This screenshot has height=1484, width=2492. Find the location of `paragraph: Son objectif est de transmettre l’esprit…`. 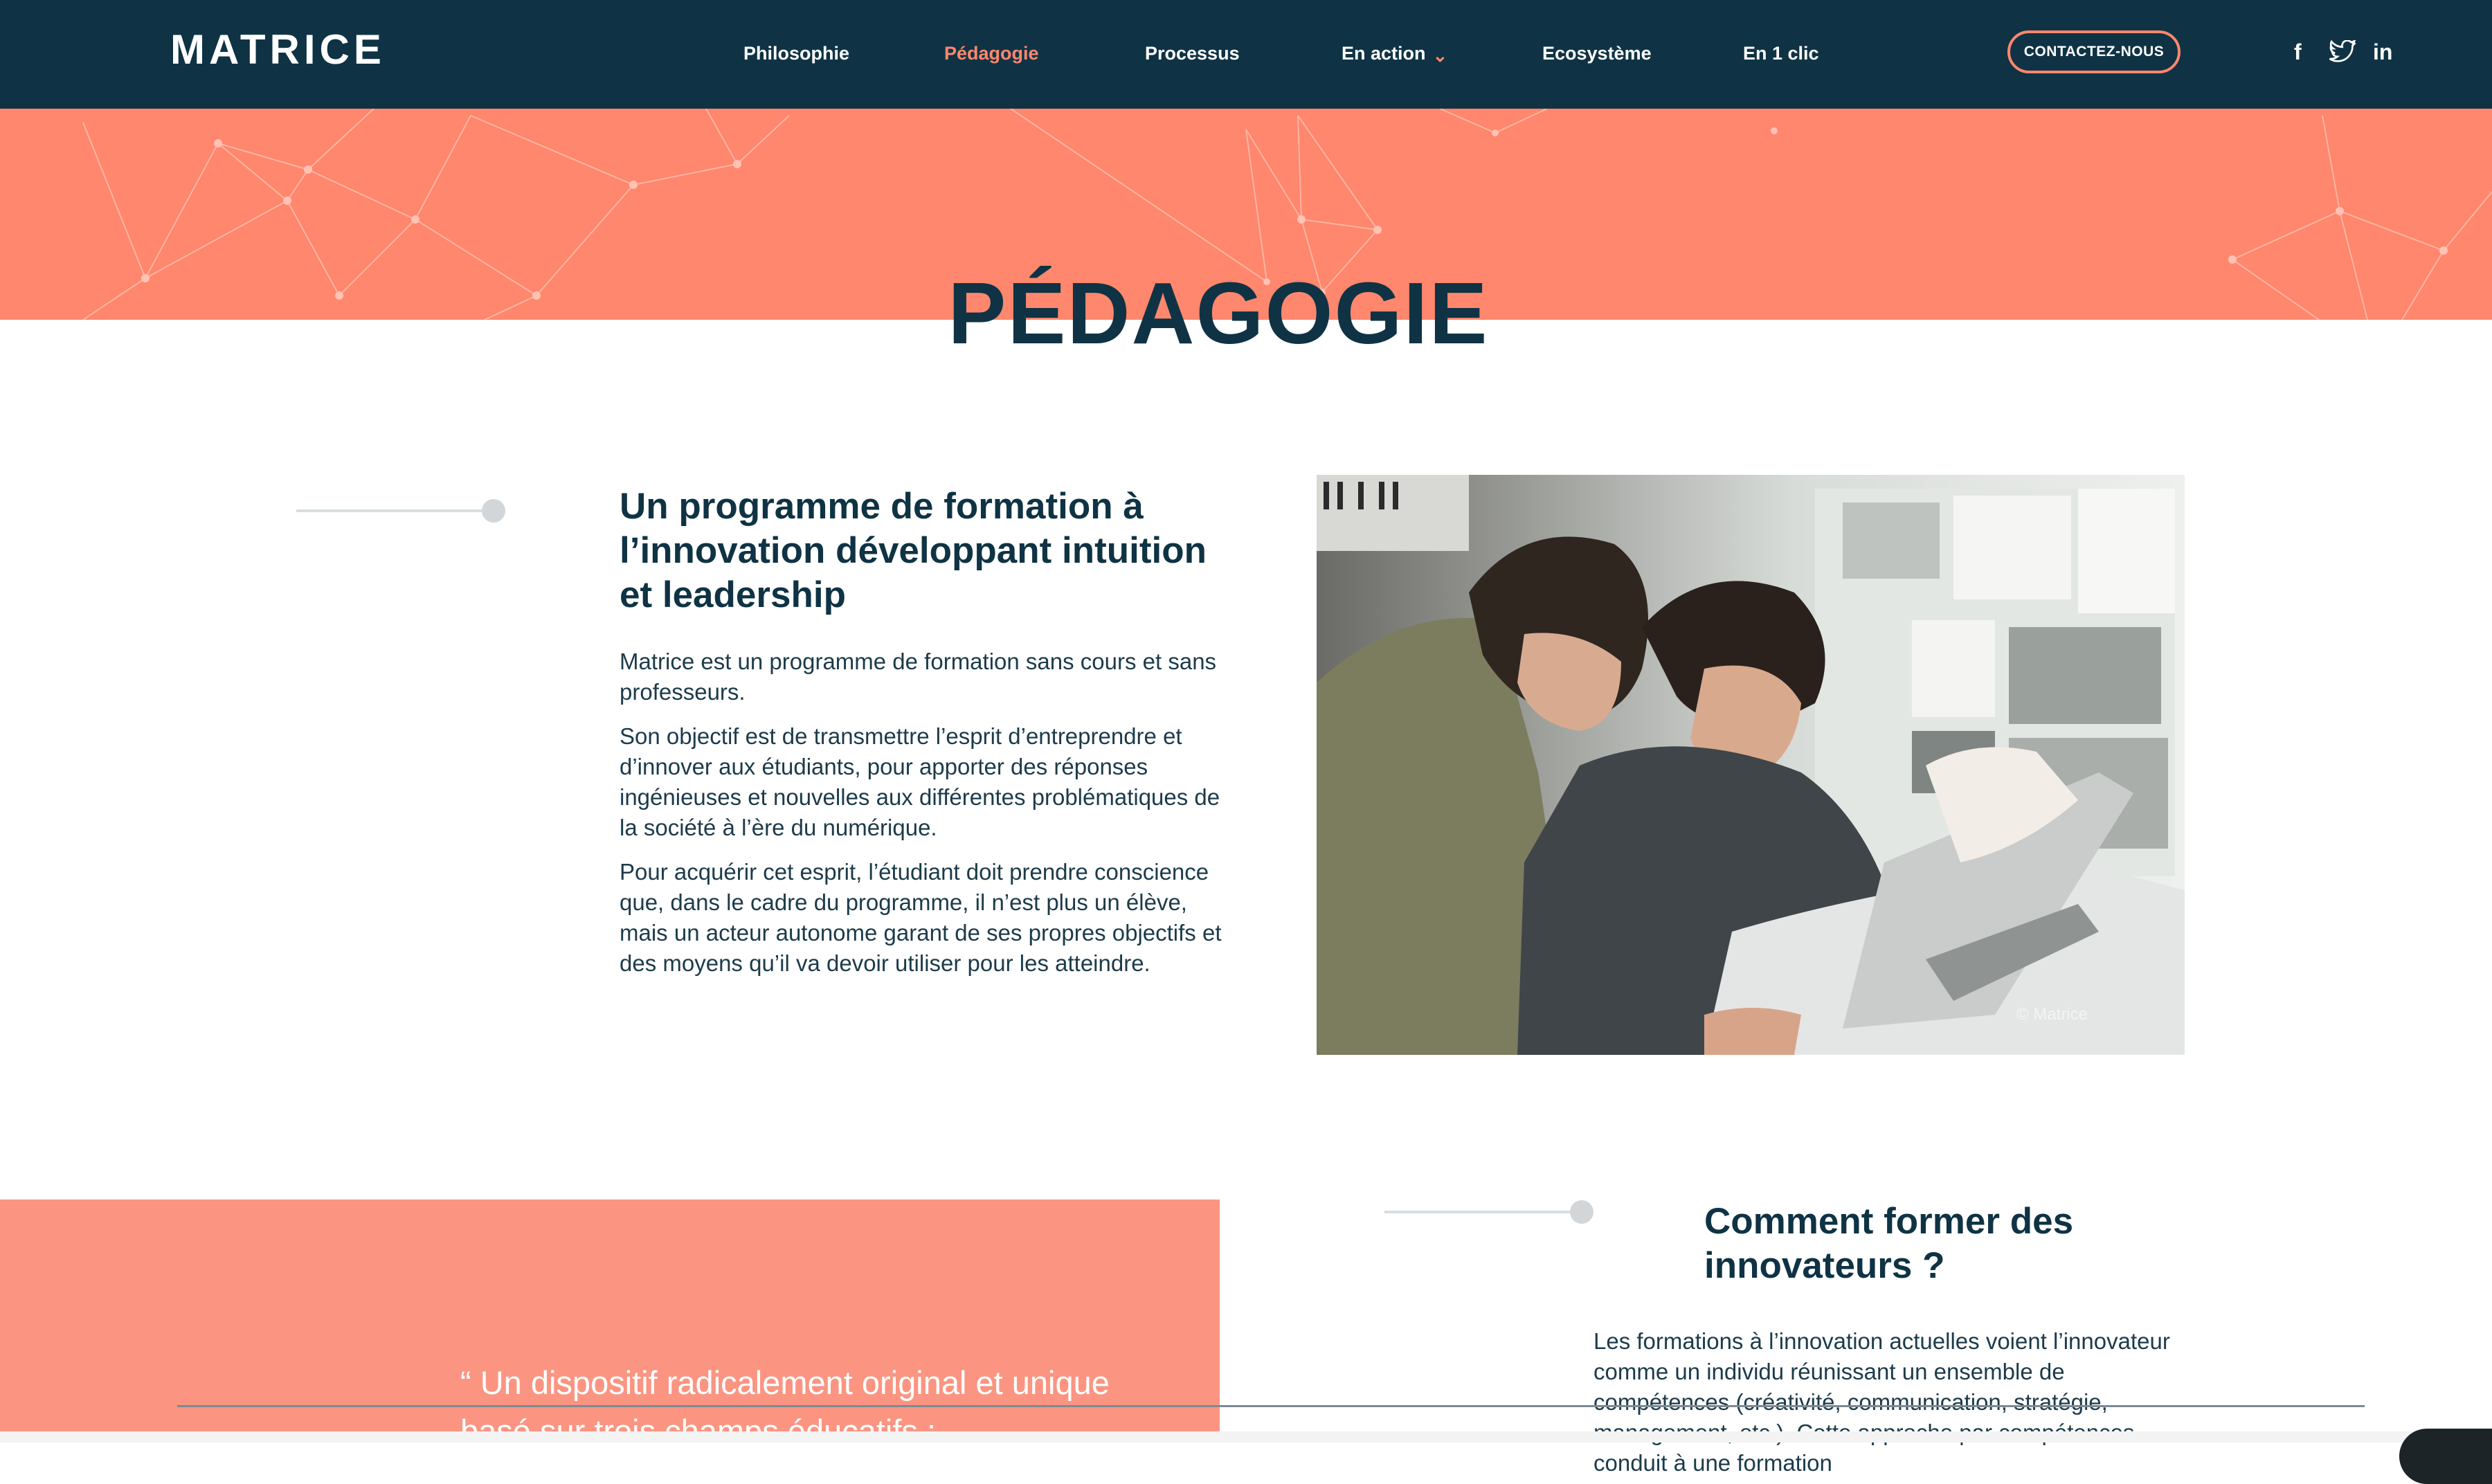

paragraph: Son objectif est de transmettre l’esprit… is located at coordinates (920, 782).